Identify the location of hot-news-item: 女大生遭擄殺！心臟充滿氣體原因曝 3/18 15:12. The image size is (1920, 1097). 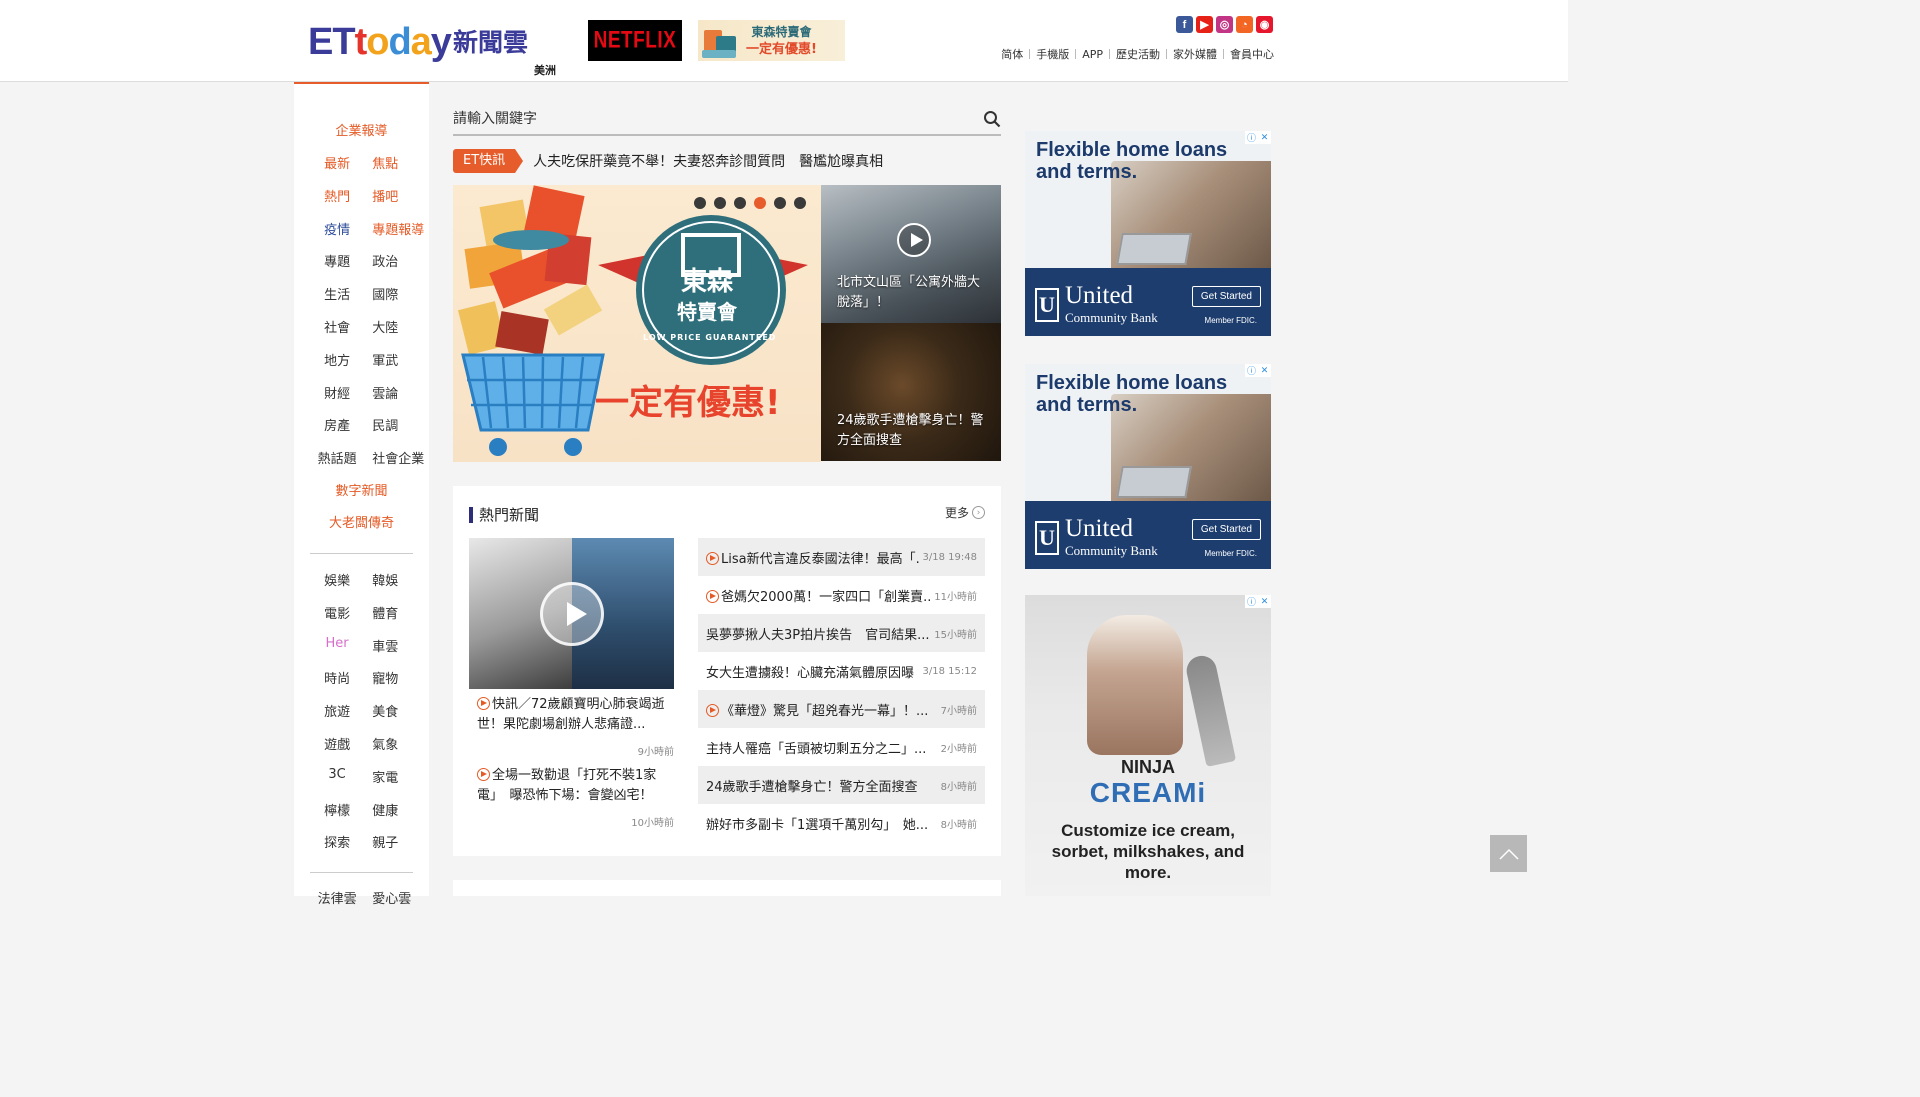
(841, 671).